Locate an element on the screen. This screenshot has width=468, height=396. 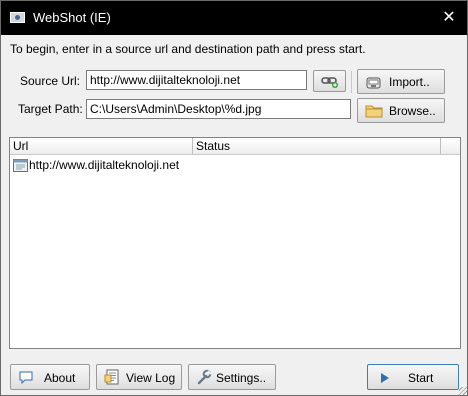
source-url-input: http://www.dijitalteknoloji.net is located at coordinates (196, 80).